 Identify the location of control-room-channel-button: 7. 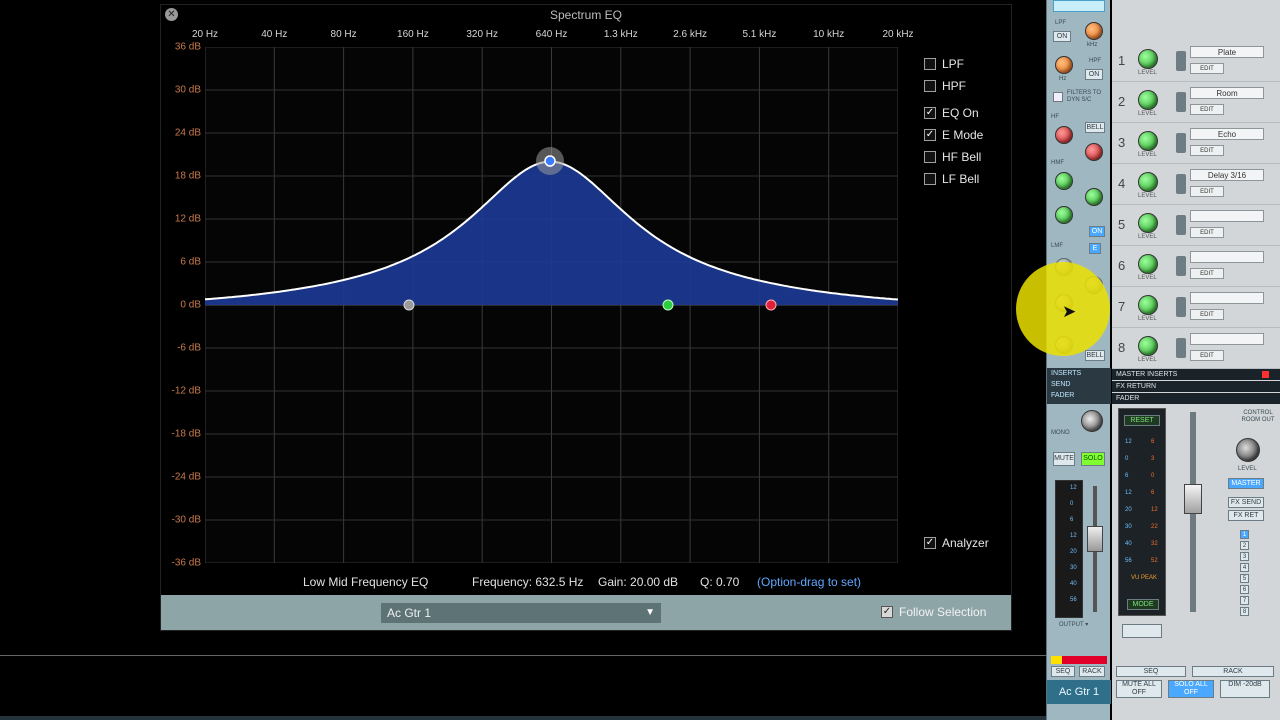
(1244, 600).